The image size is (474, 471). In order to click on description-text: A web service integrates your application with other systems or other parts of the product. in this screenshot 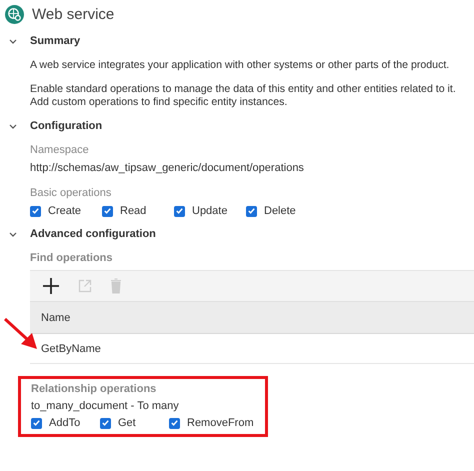, I will do `click(240, 65)`.